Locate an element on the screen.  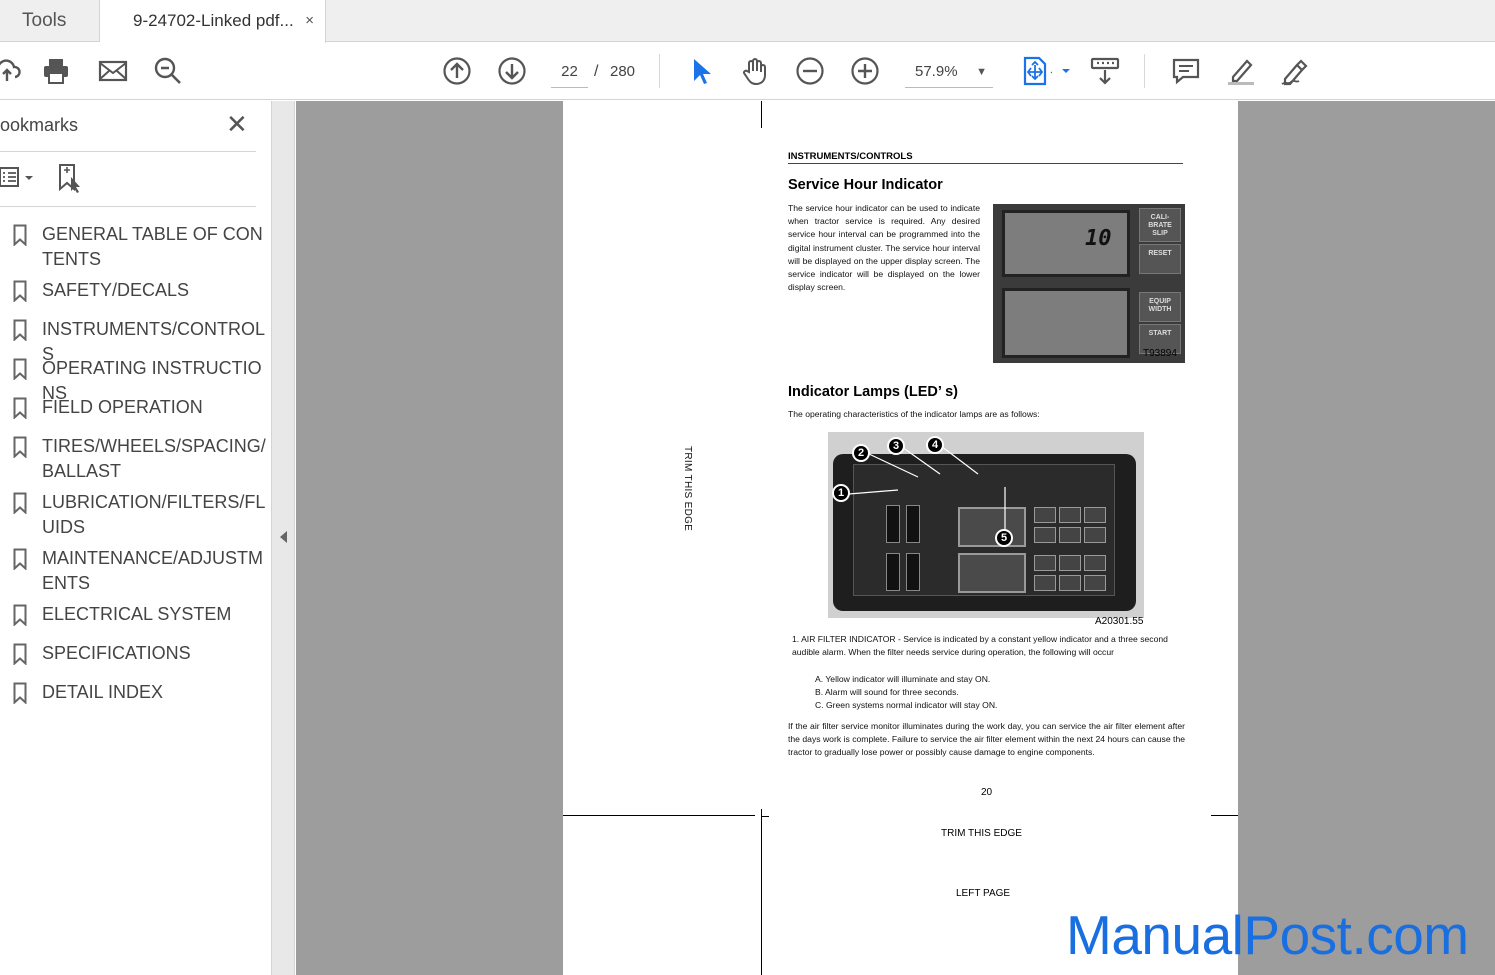
main-toolbar: 22 / 280 57.9% ▼ is located at coordinates (747, 71).